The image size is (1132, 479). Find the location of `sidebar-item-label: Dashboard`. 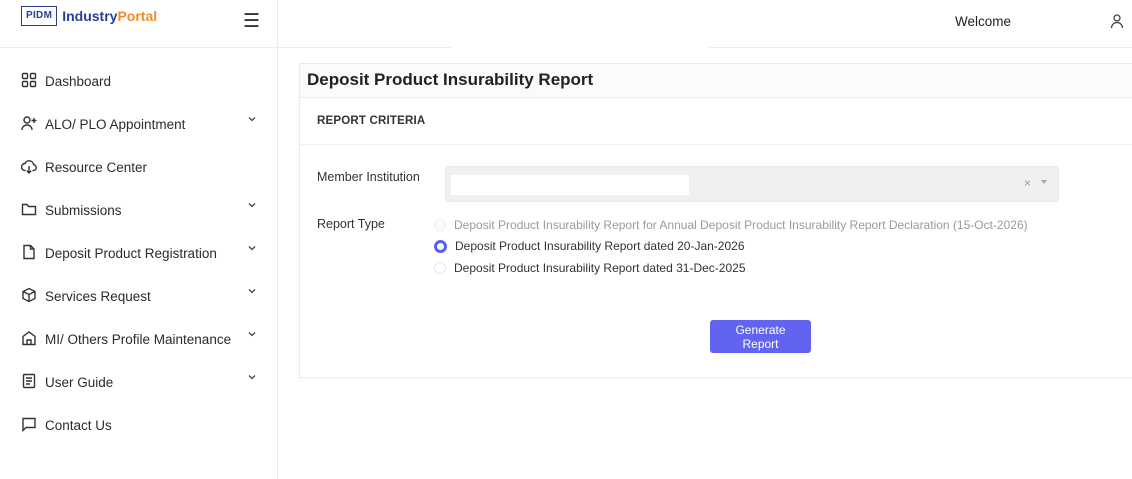

sidebar-item-label: Dashboard is located at coordinates (78, 81).